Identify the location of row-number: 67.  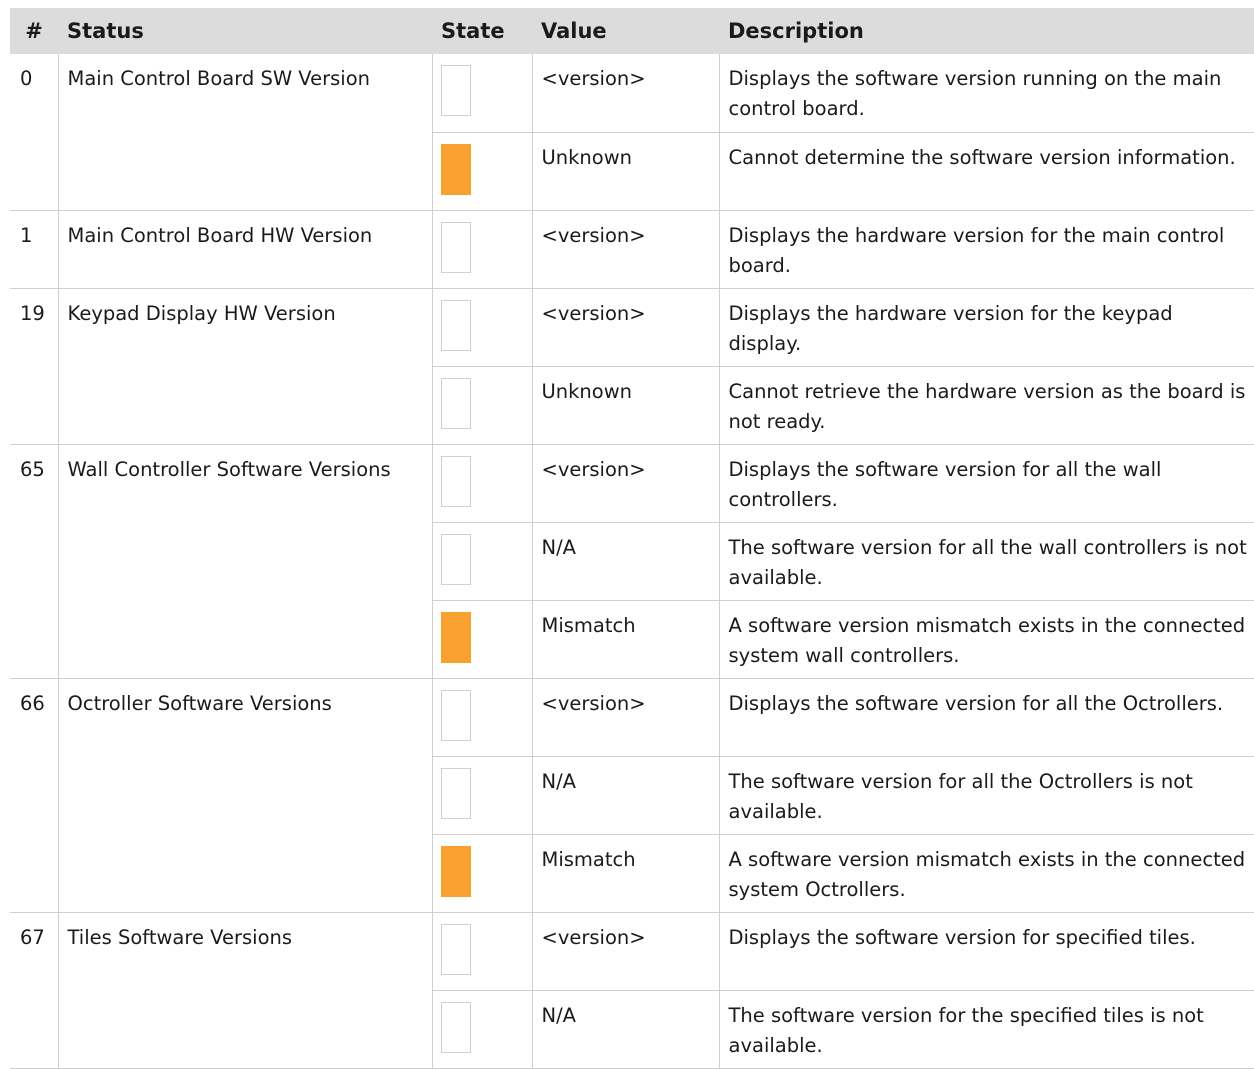
(34, 990).